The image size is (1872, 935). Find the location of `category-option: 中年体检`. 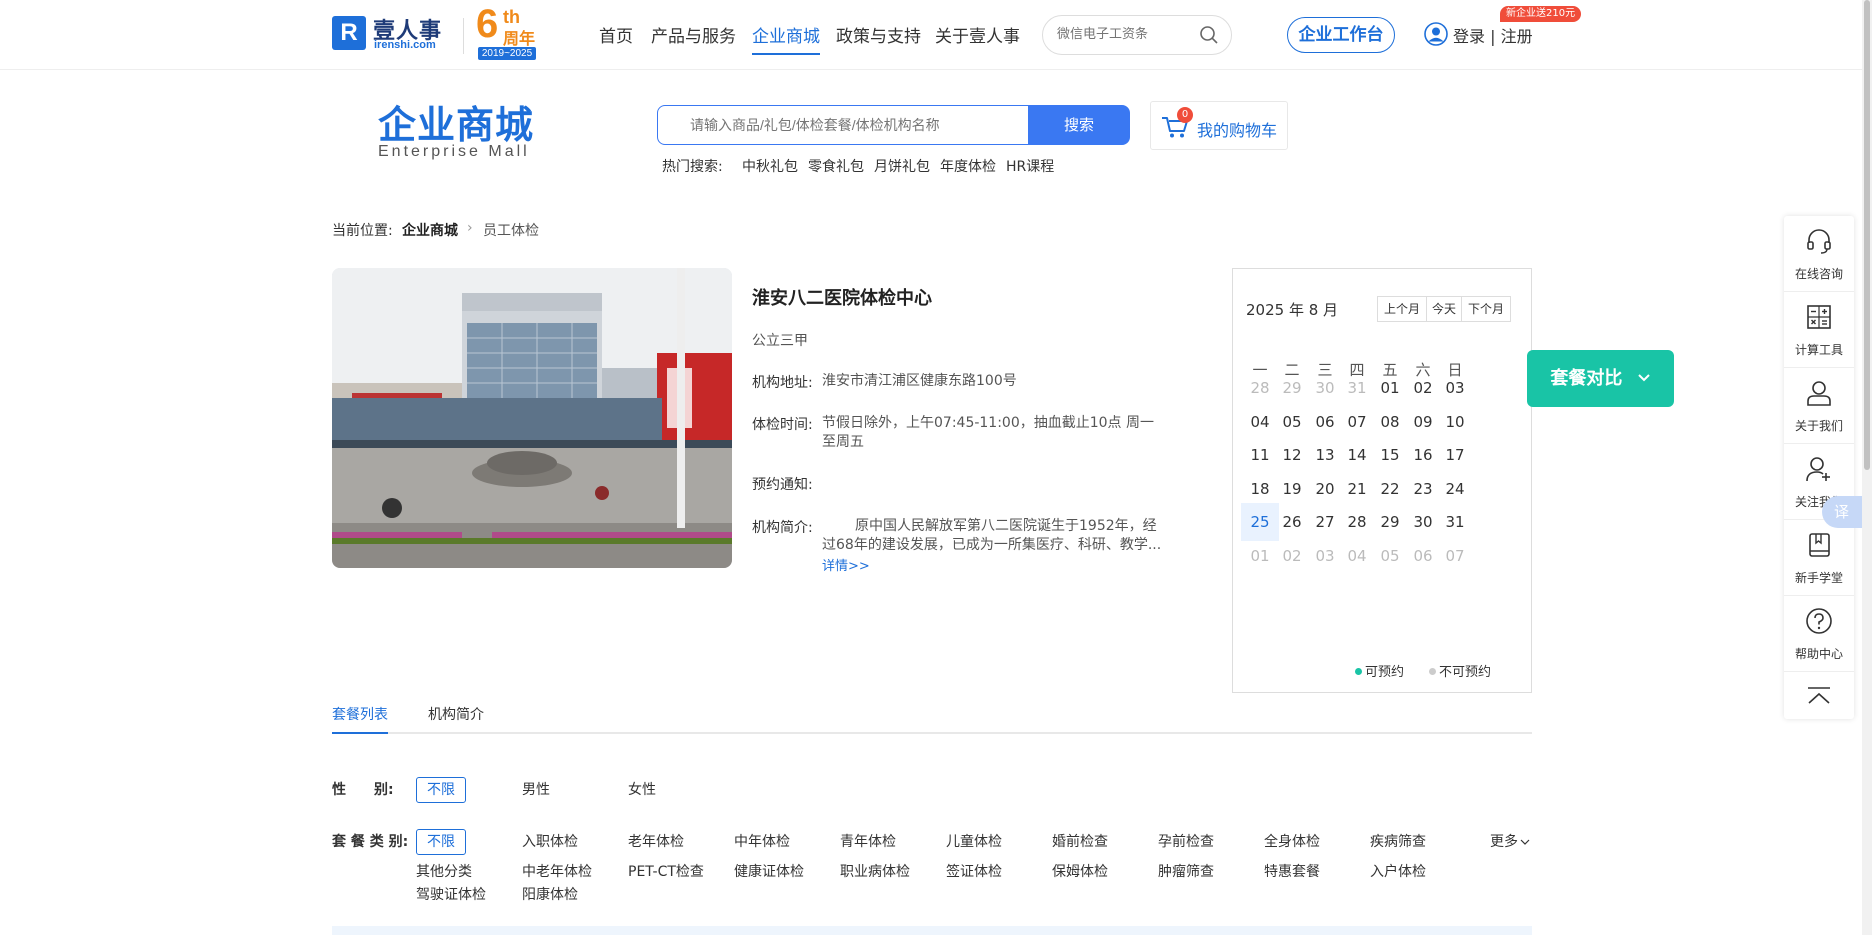

category-option: 中年体检 is located at coordinates (762, 841).